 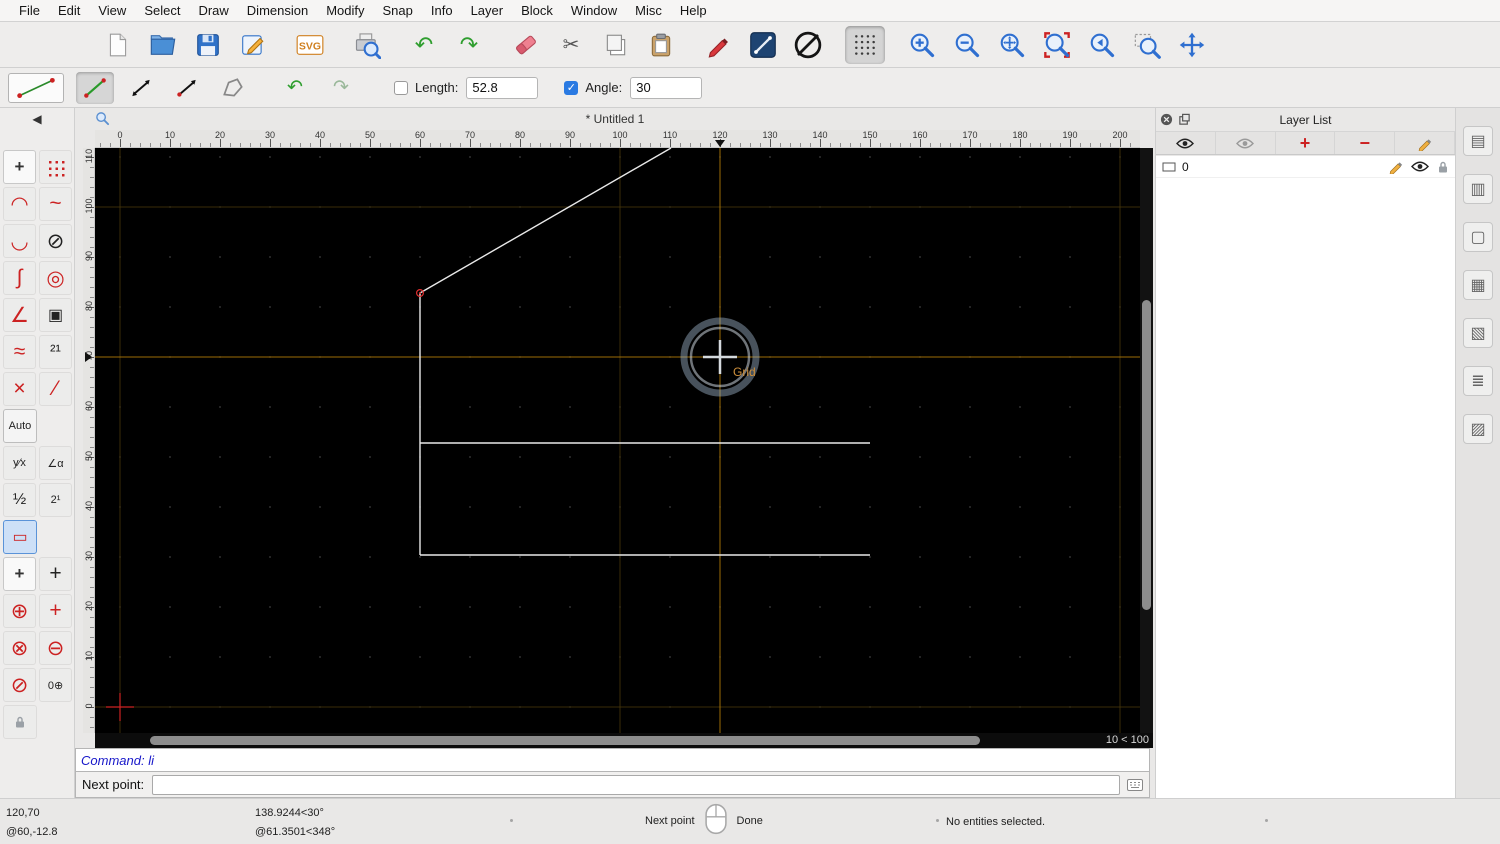 What do you see at coordinates (1395, 166) in the screenshot?
I see `layer-edit-icon` at bounding box center [1395, 166].